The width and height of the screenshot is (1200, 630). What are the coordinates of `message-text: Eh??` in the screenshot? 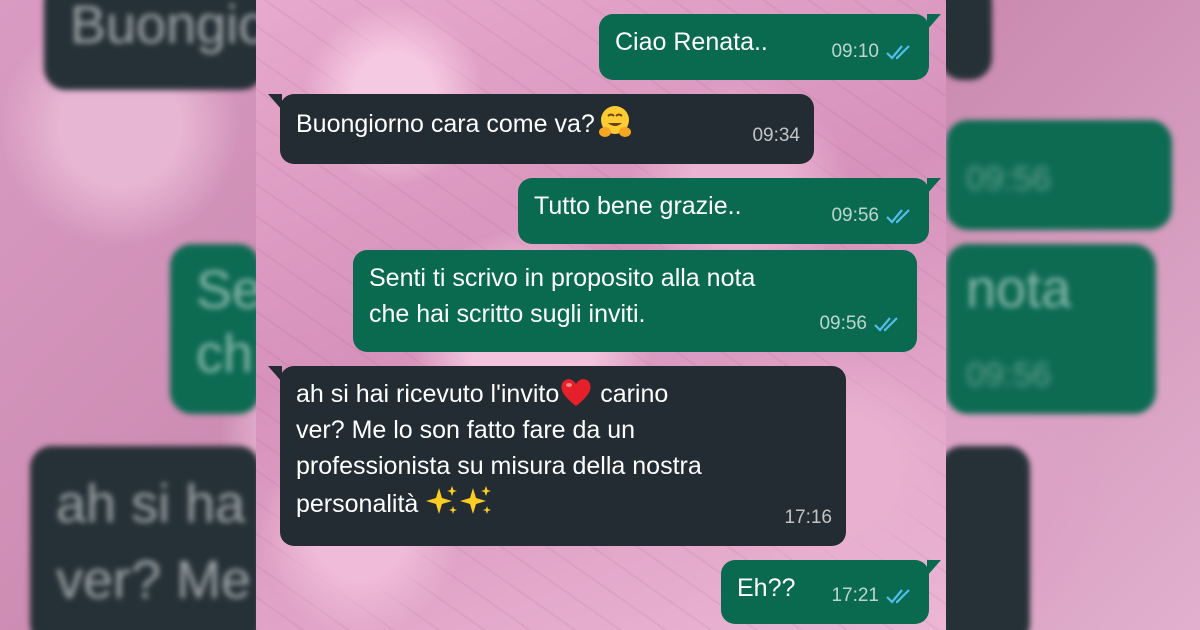 It's located at (766, 588).